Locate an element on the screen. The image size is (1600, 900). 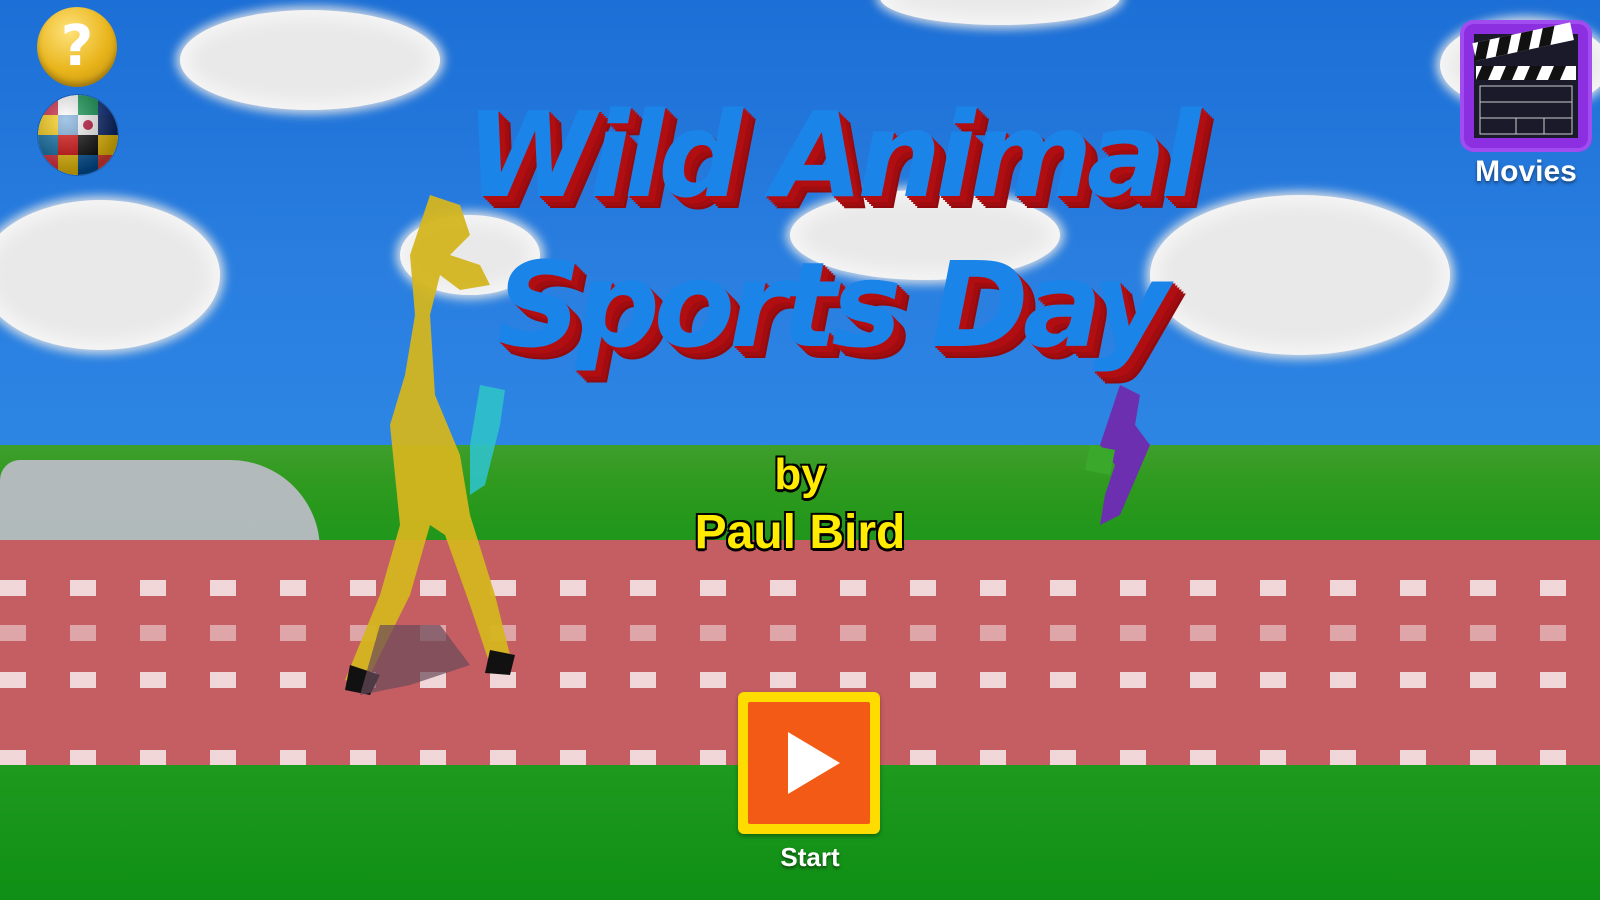
cloud is located at coordinates (310, 60).